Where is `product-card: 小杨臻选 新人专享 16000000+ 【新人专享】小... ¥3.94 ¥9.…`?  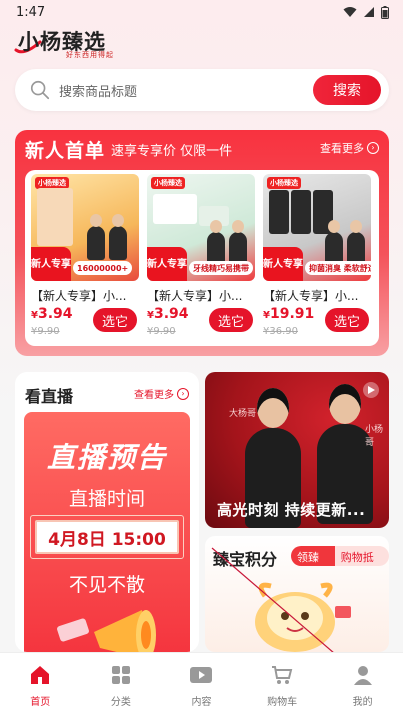
product-card: 小杨臻选 新人专享 16000000+ 【新人专享】小... ¥3.94 ¥9.… is located at coordinates (85, 258).